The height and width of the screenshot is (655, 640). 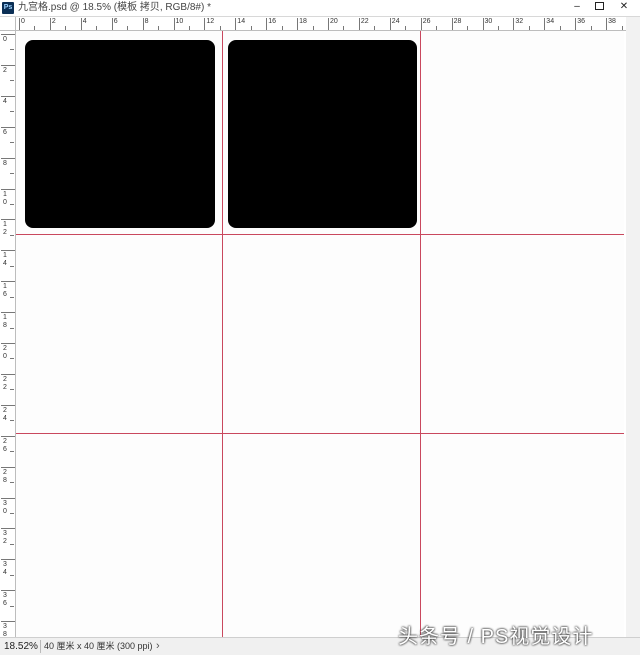 What do you see at coordinates (114, 8) in the screenshot?
I see `document-tab-title: 九宫格.psd @ 18.5% (模板 拷贝, RGB/8#) *` at bounding box center [114, 8].